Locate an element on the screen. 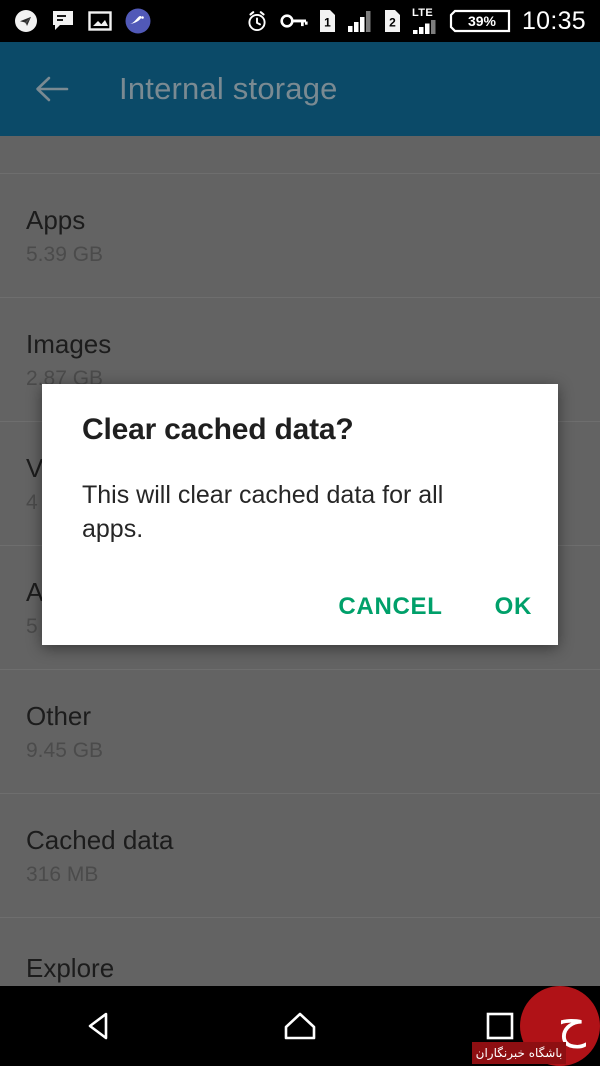 The height and width of the screenshot is (1066, 600). status-bar: 1 2 LTE 39% 10:35 is located at coordinates (300, 21).